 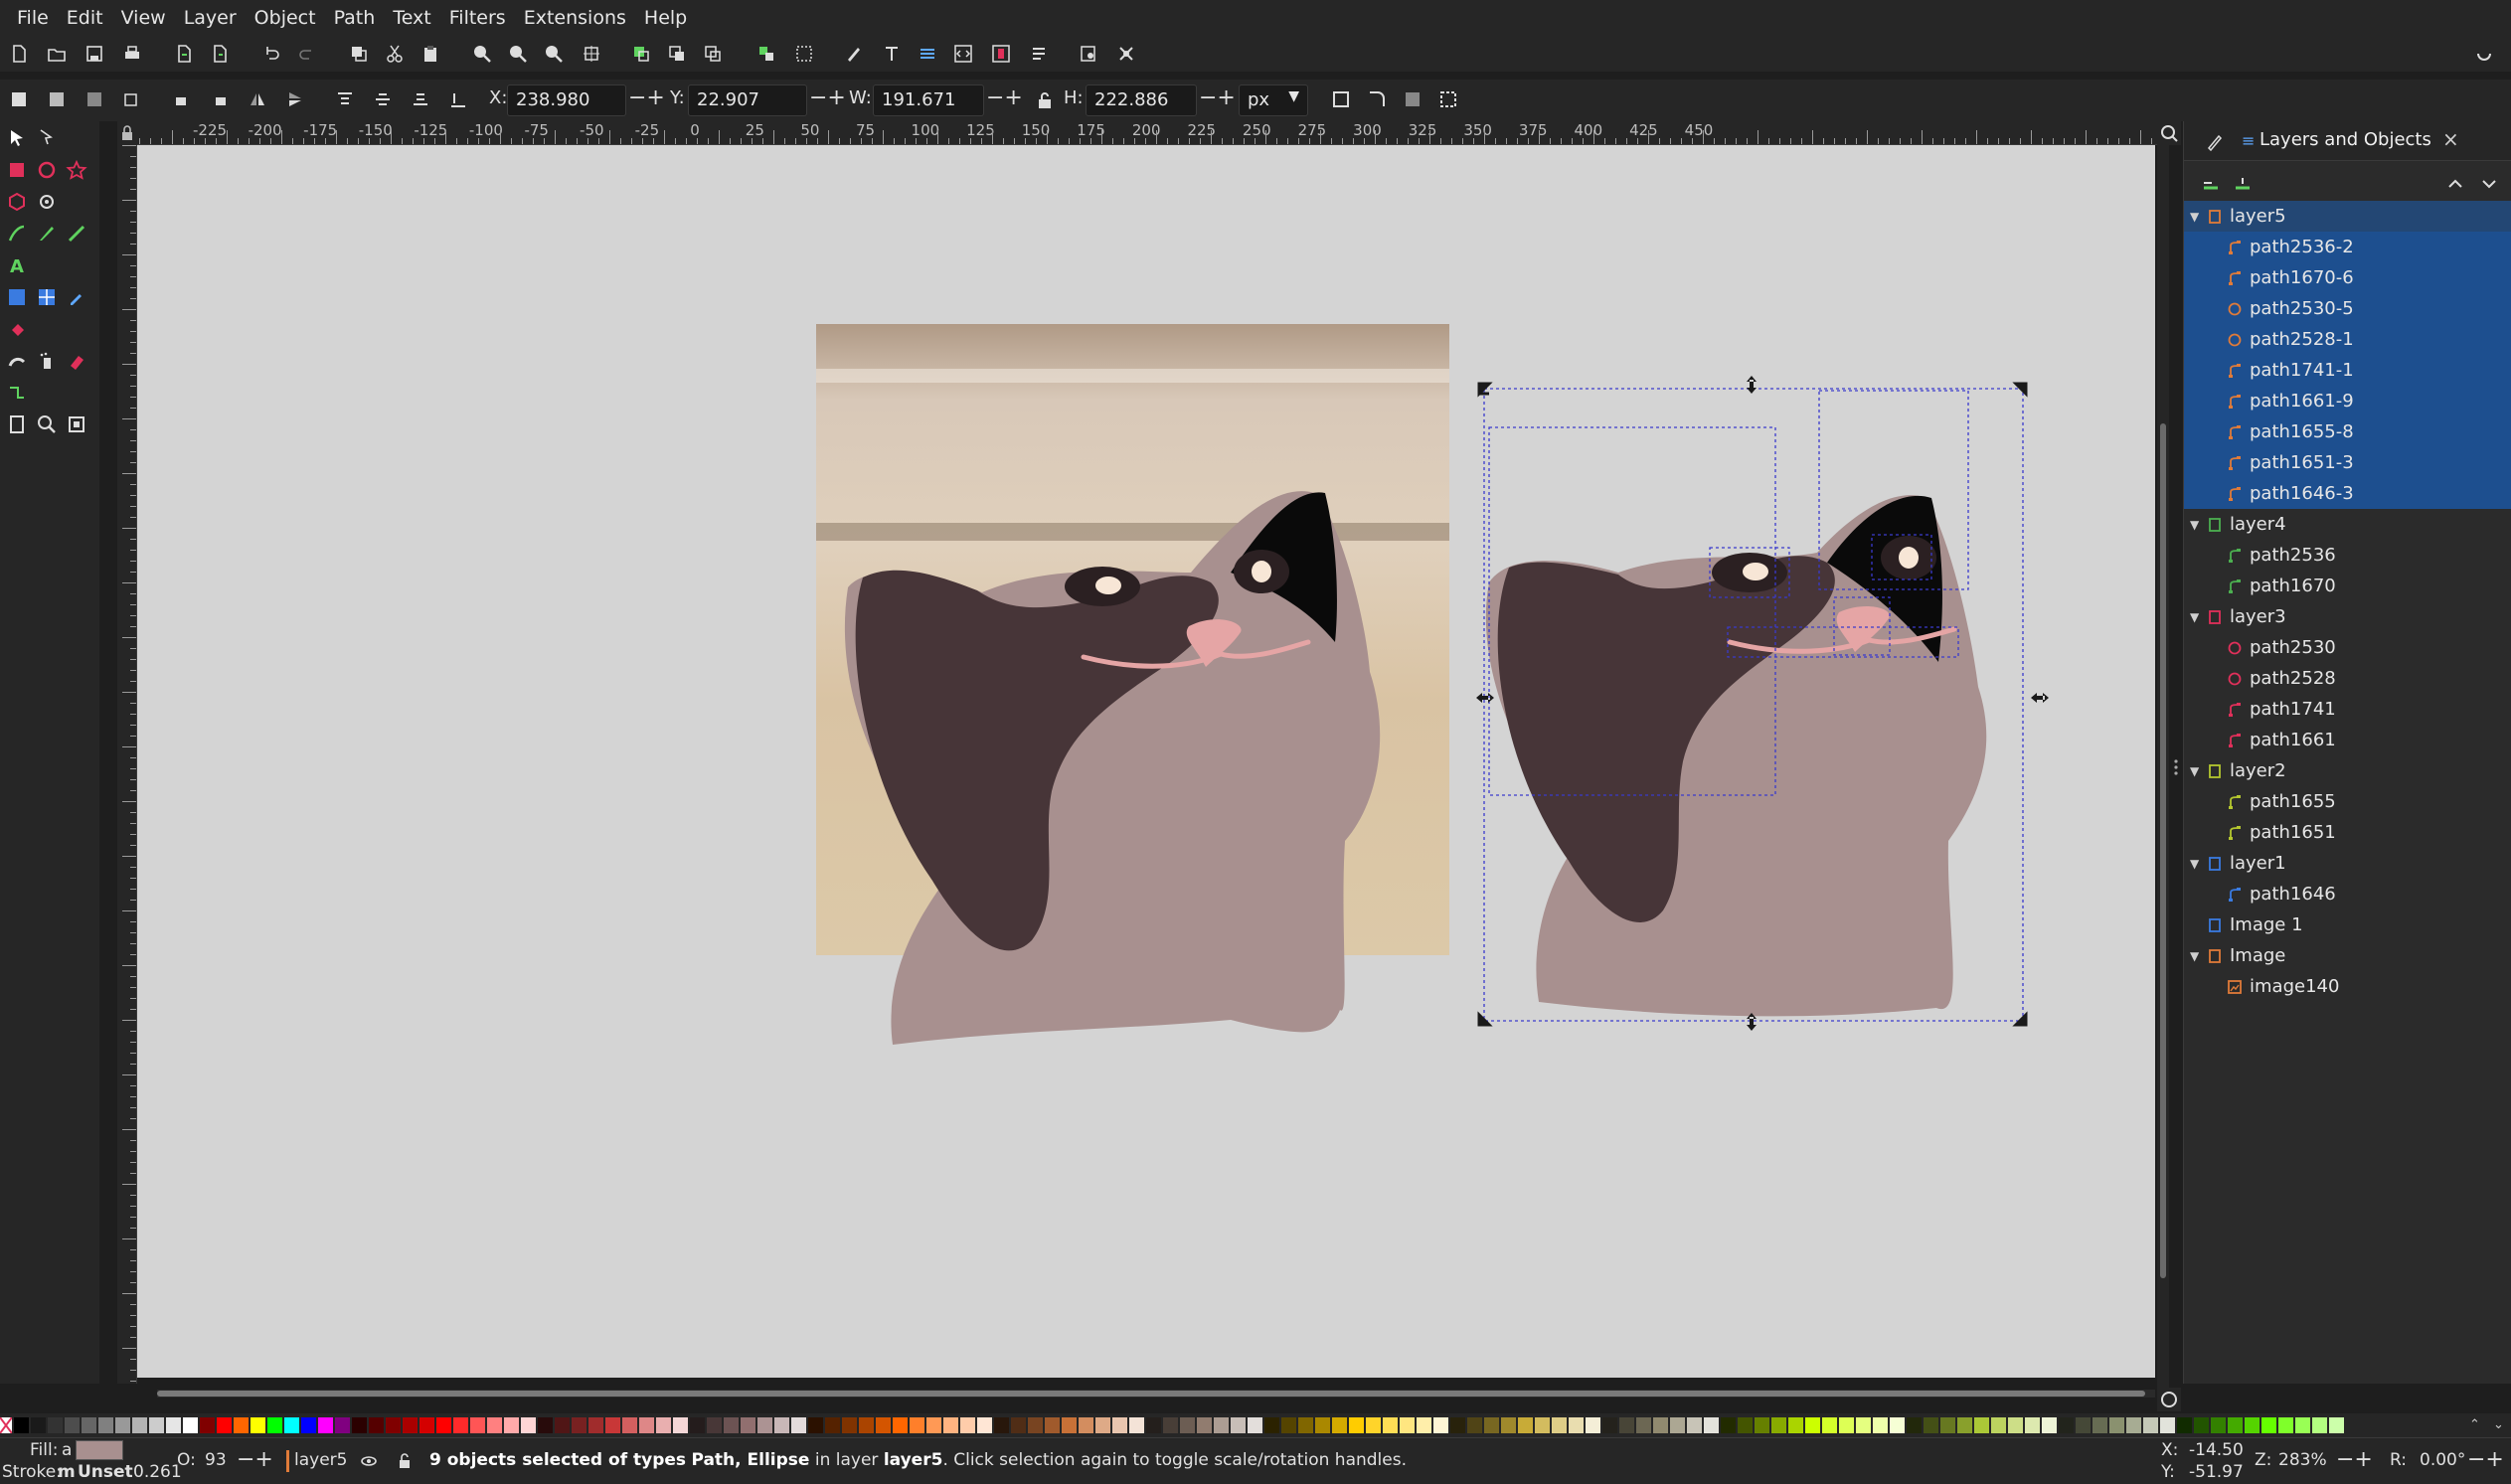 I want to click on menu-edit: Edit, so click(x=85, y=18).